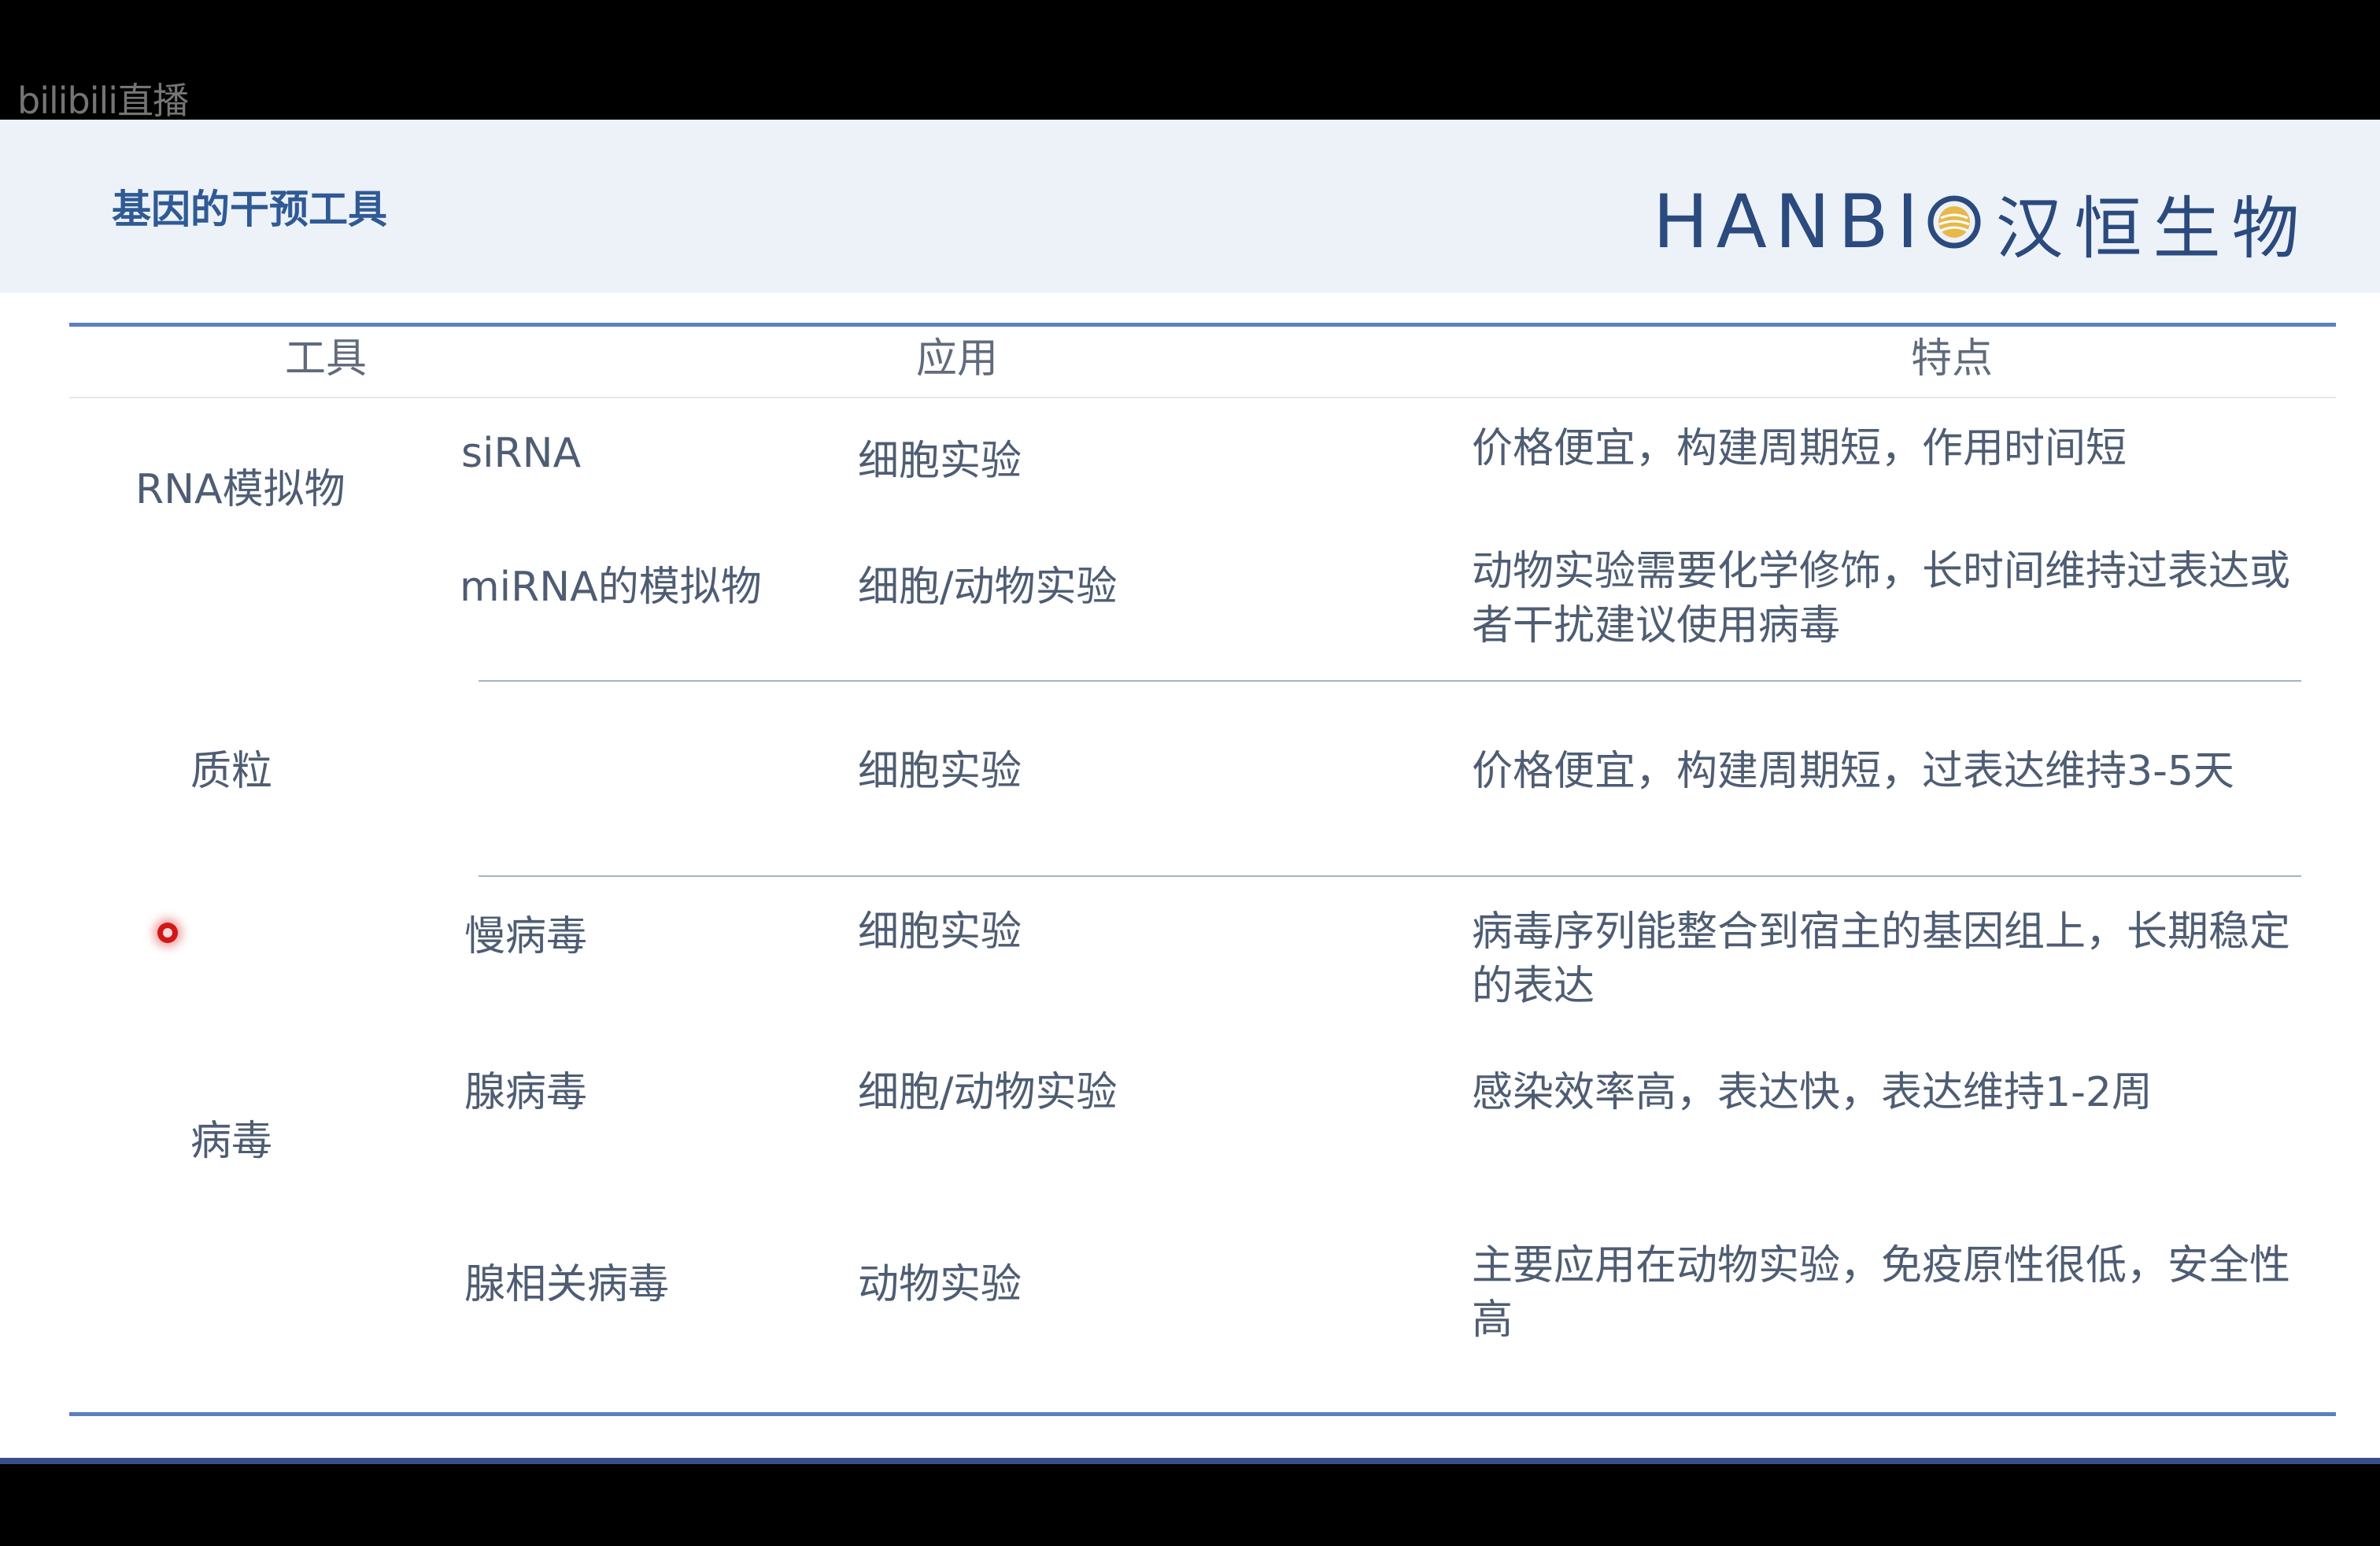  What do you see at coordinates (231, 1141) in the screenshot?
I see `group-name-virus: 病毒` at bounding box center [231, 1141].